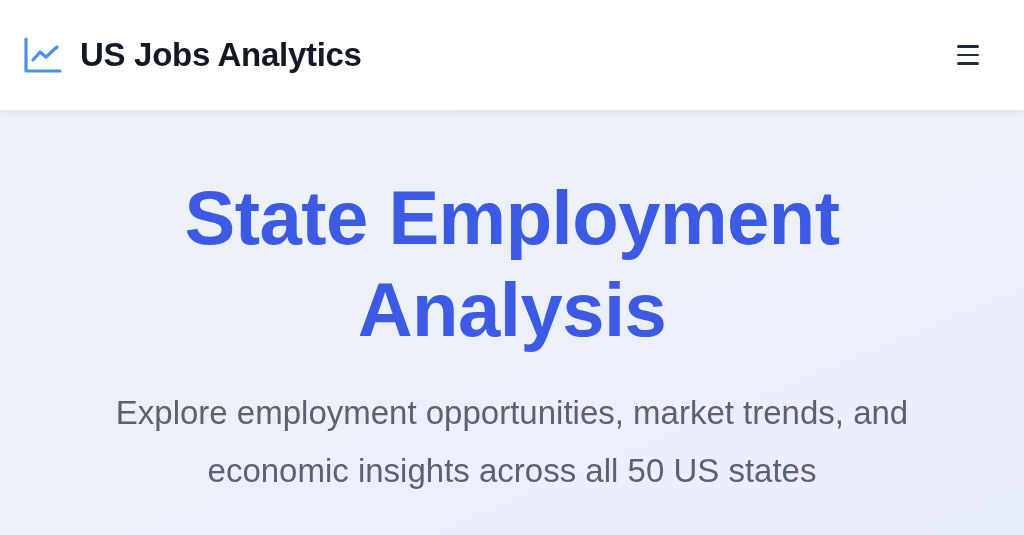 The image size is (1024, 535). I want to click on hero-subtitle: Explore employment opportunities, market trends, and economic insights across all 50 US states, so click(512, 442).